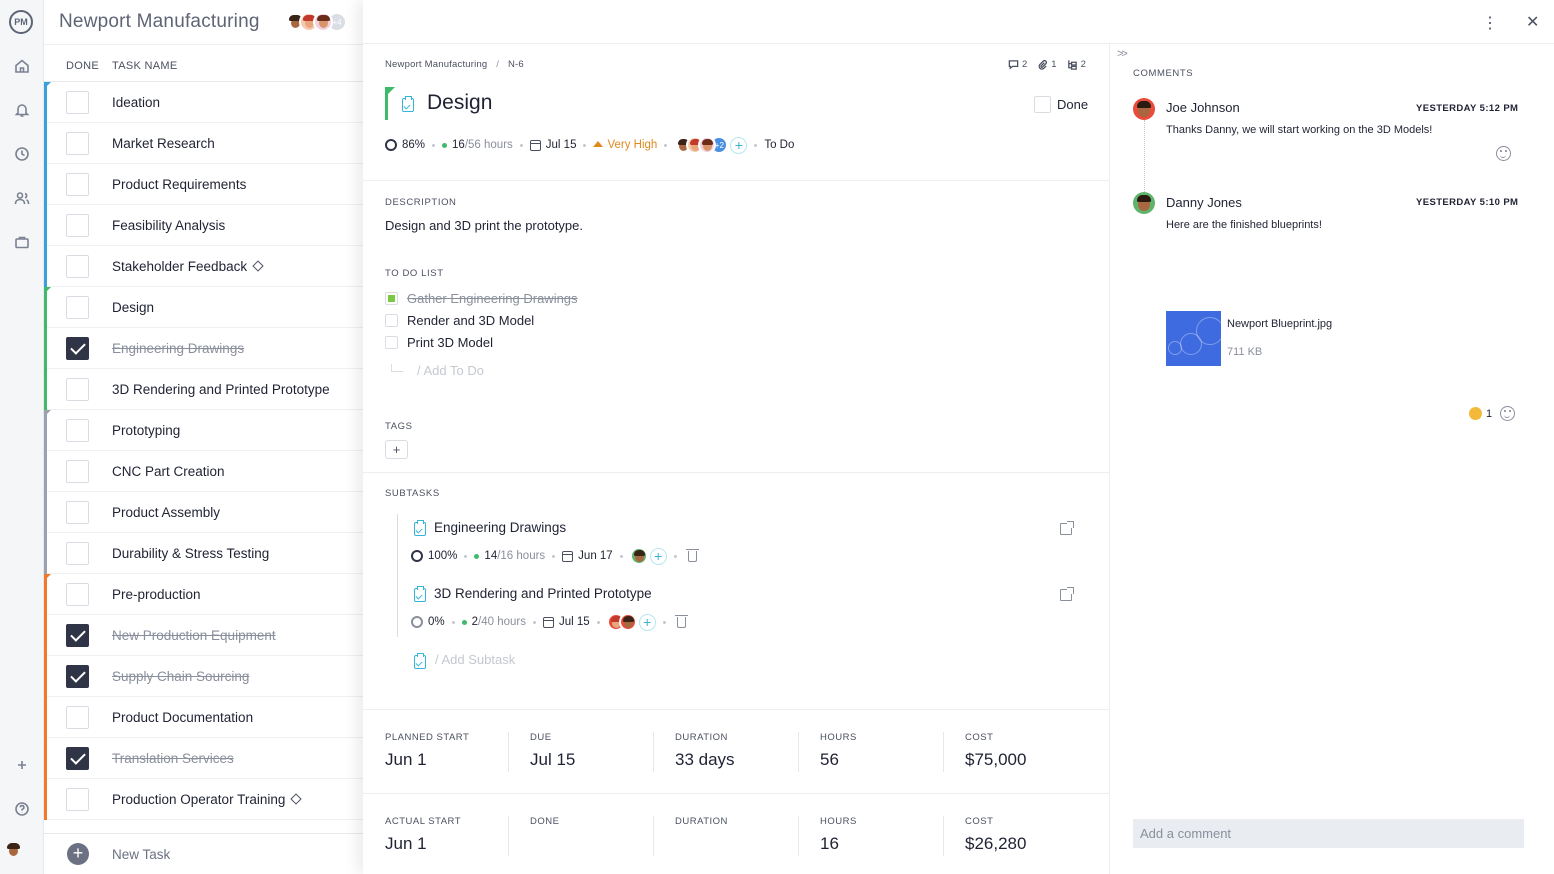 This screenshot has height=874, width=1554. I want to click on status-value: To Do, so click(779, 145).